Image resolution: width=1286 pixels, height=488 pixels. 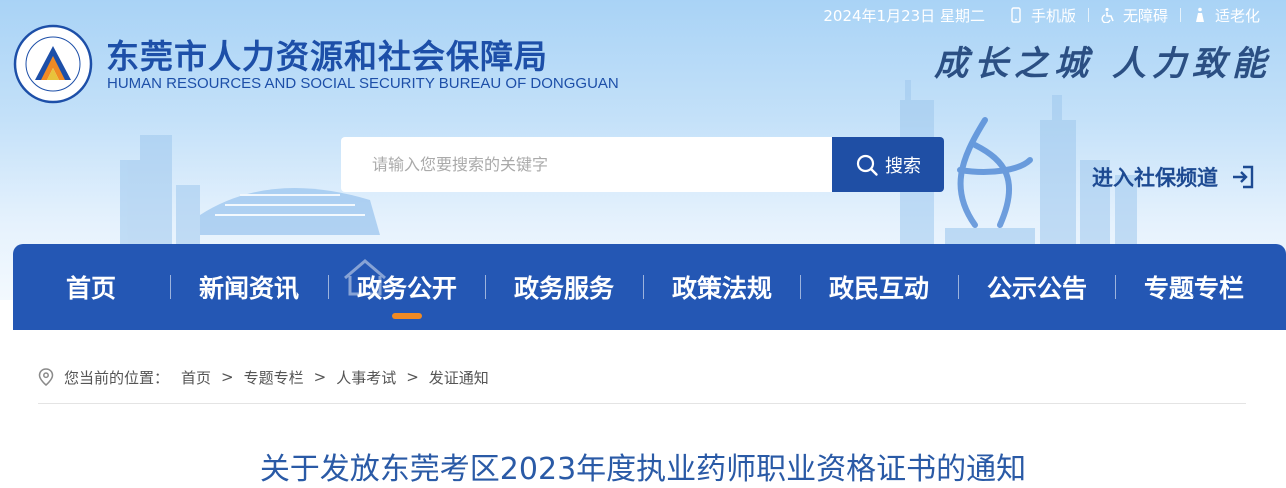 I want to click on article-title: 关于发放东莞考区2023年度执业药师职业资格证书的通知, so click(x=643, y=469).